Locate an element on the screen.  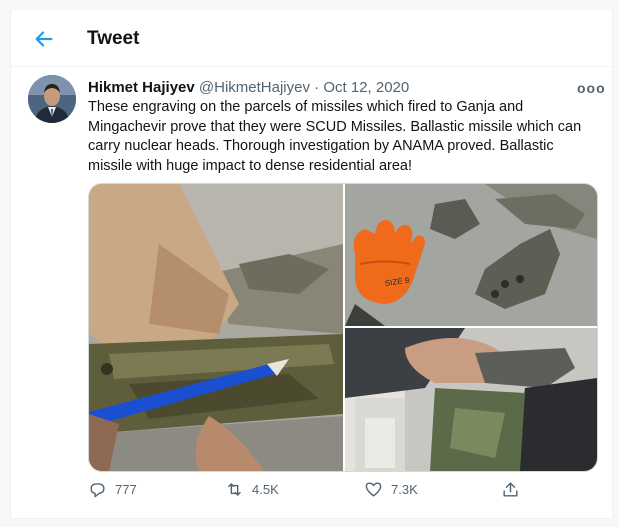
reply-button: 777 is located at coordinates (112, 489).